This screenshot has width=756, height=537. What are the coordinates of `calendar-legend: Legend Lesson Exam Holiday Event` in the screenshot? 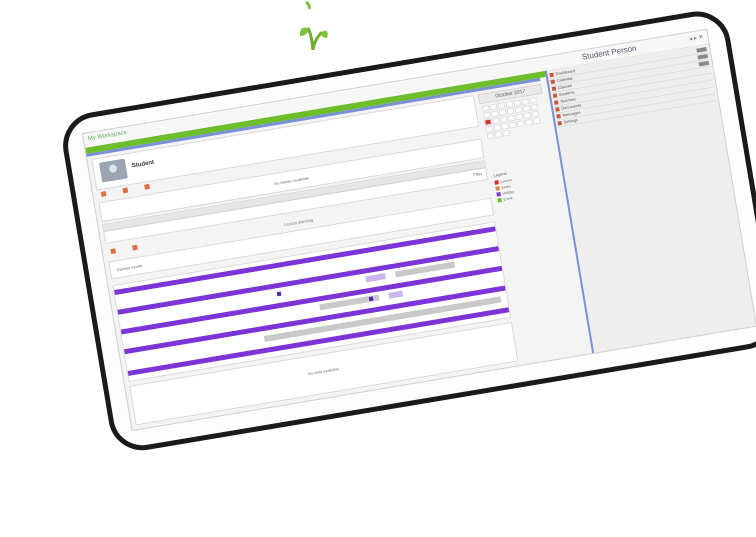 It's located at (524, 183).